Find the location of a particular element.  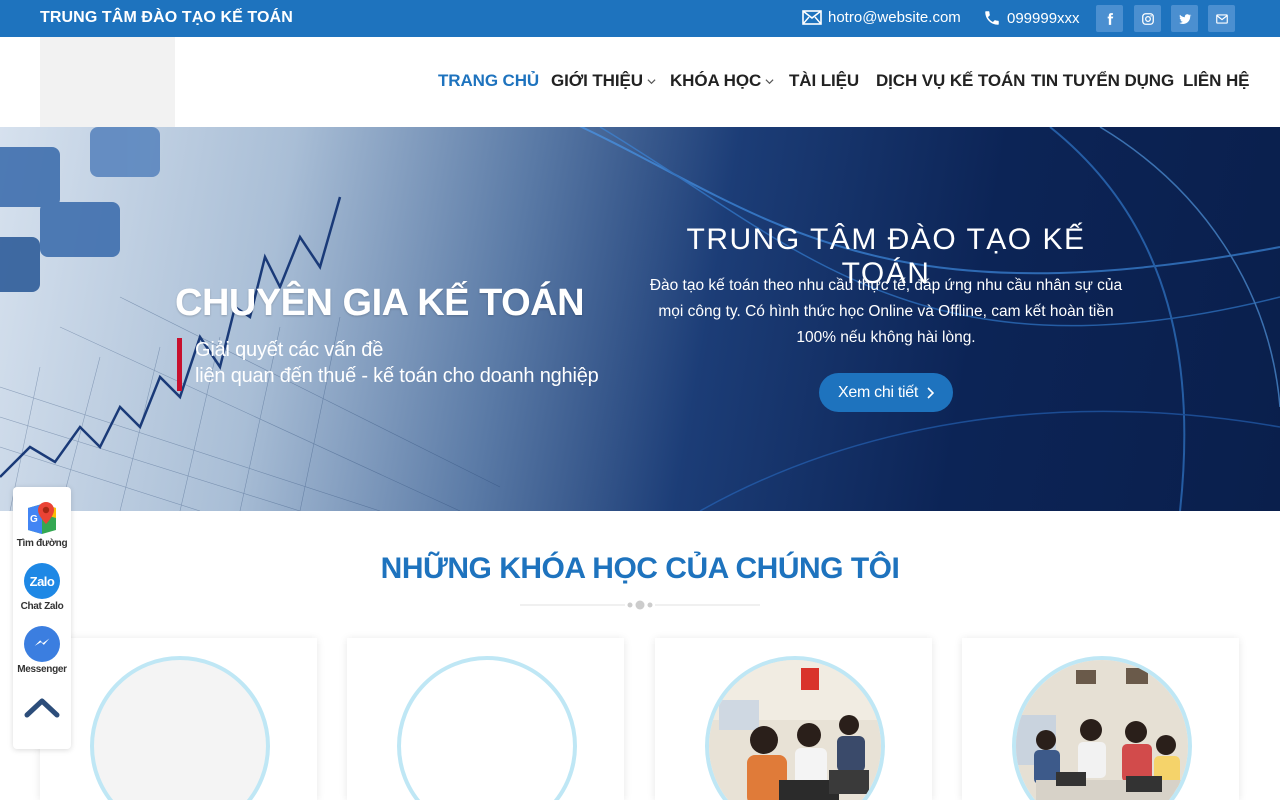

nav-item-services: DỊCH VỤ KẾ TOÁN is located at coordinates (950, 81).